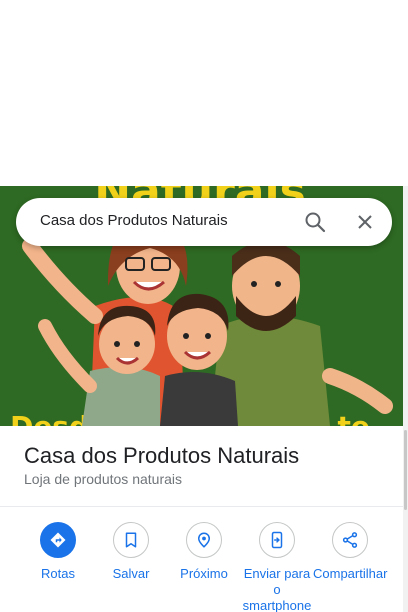 Image resolution: width=408 pixels, height=612 pixels. I want to click on close-icon, so click(365, 222).